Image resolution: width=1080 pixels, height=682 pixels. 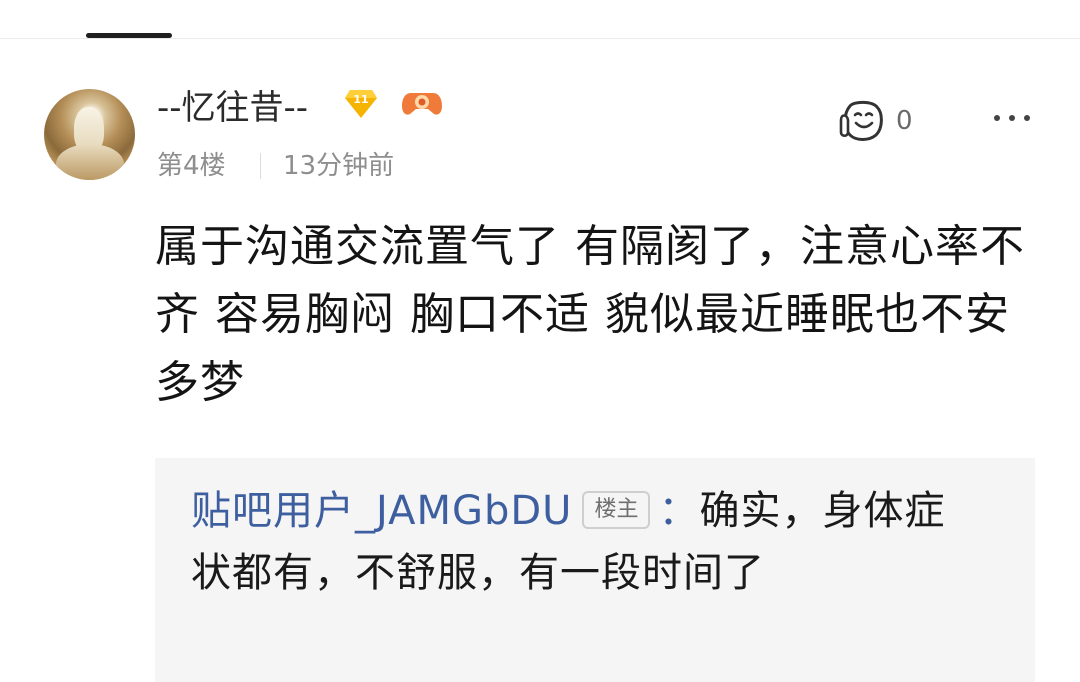 What do you see at coordinates (381, 511) in the screenshot?
I see `reply-username: 贴吧用户_JAMGbDU` at bounding box center [381, 511].